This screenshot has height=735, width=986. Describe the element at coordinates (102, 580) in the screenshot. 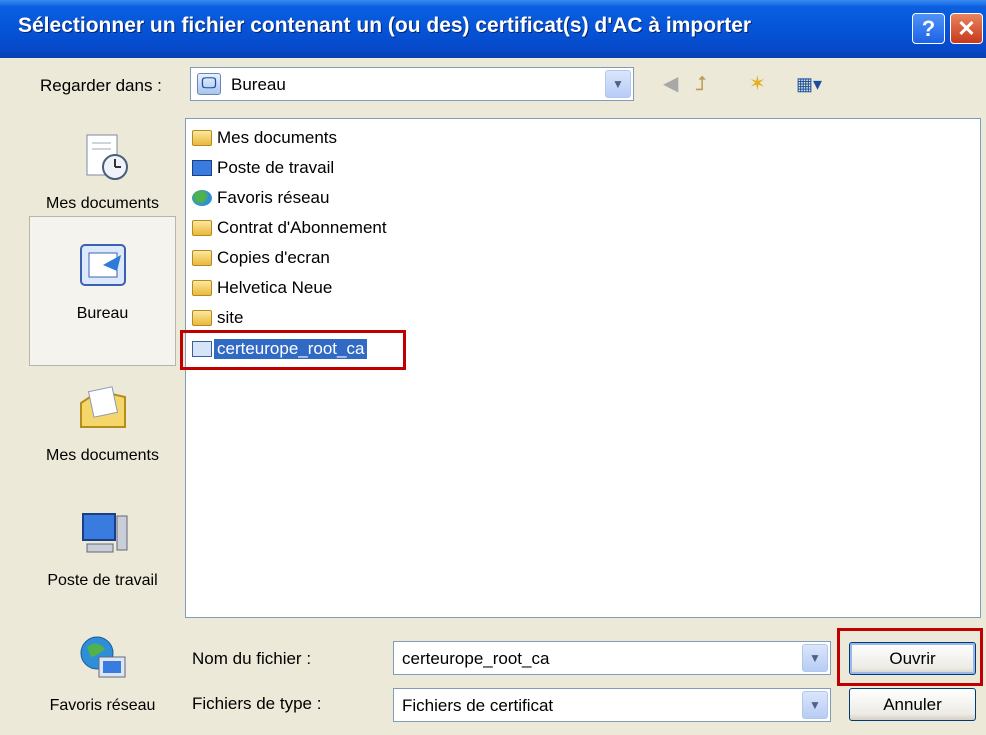

I see `place-label-my-computer: Poste de travail` at that location.